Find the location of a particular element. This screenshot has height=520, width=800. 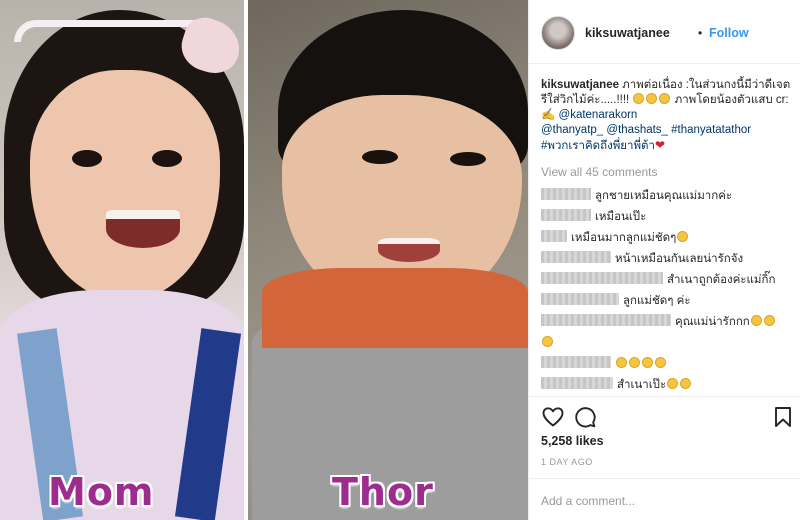

comment-item: ลูกชายเหมือนคุณแม่มากค่ะ is located at coordinates (667, 196).